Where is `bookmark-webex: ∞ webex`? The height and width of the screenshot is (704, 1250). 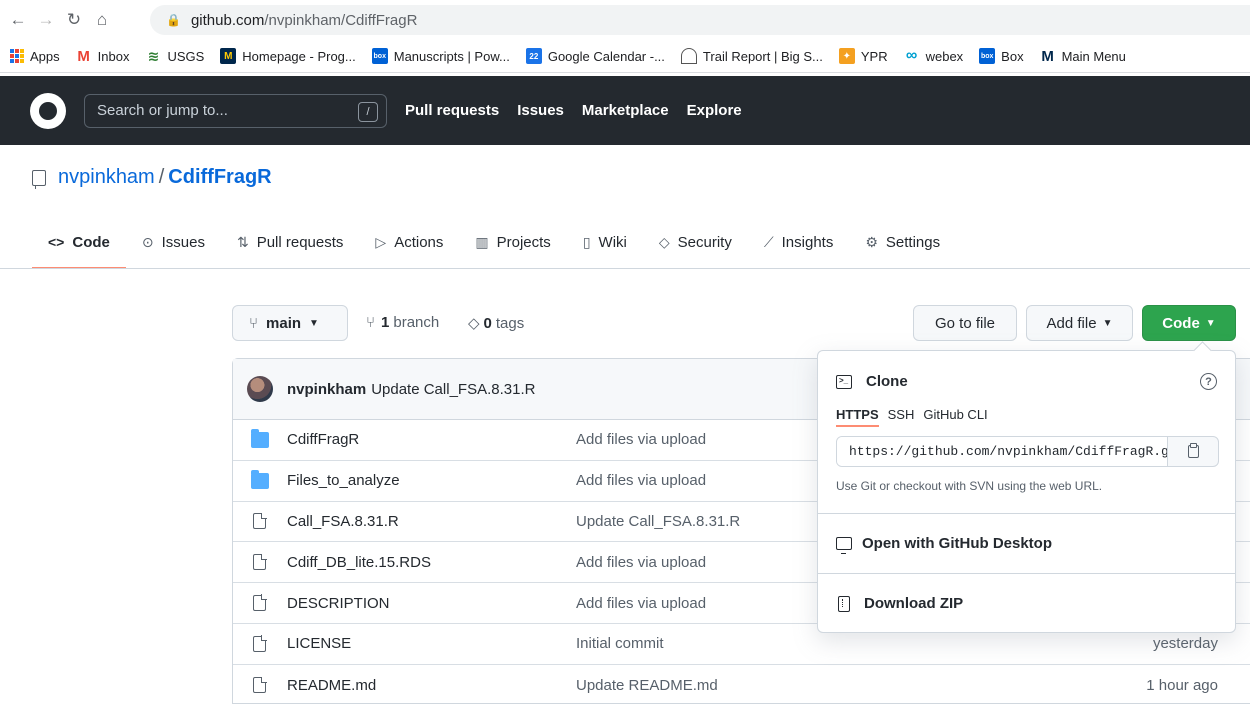
bookmark-webex: ∞ webex is located at coordinates (934, 55).